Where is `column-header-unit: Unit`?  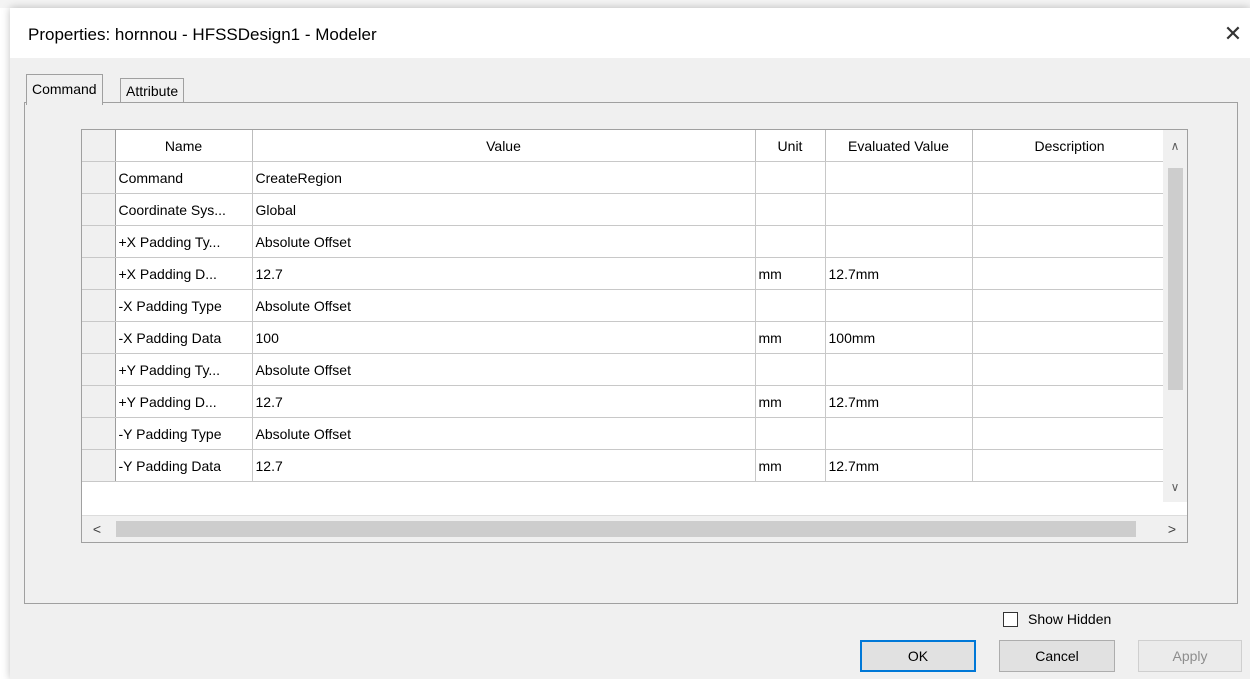
column-header-unit: Unit is located at coordinates (790, 146).